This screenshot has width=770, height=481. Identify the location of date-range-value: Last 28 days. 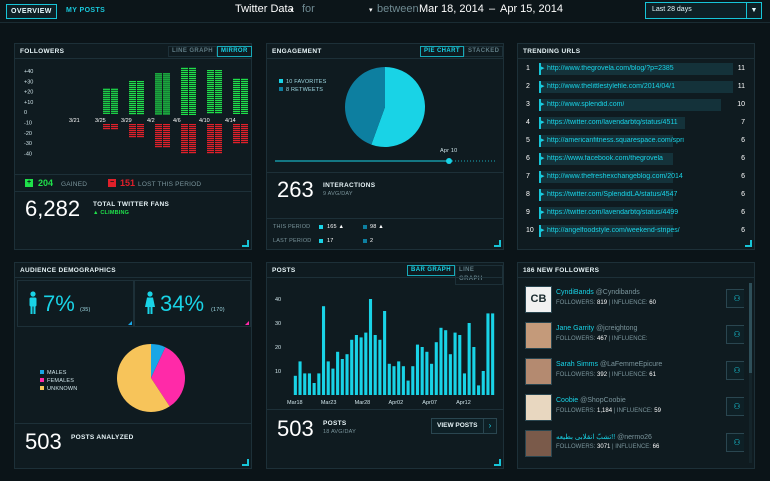
(672, 9).